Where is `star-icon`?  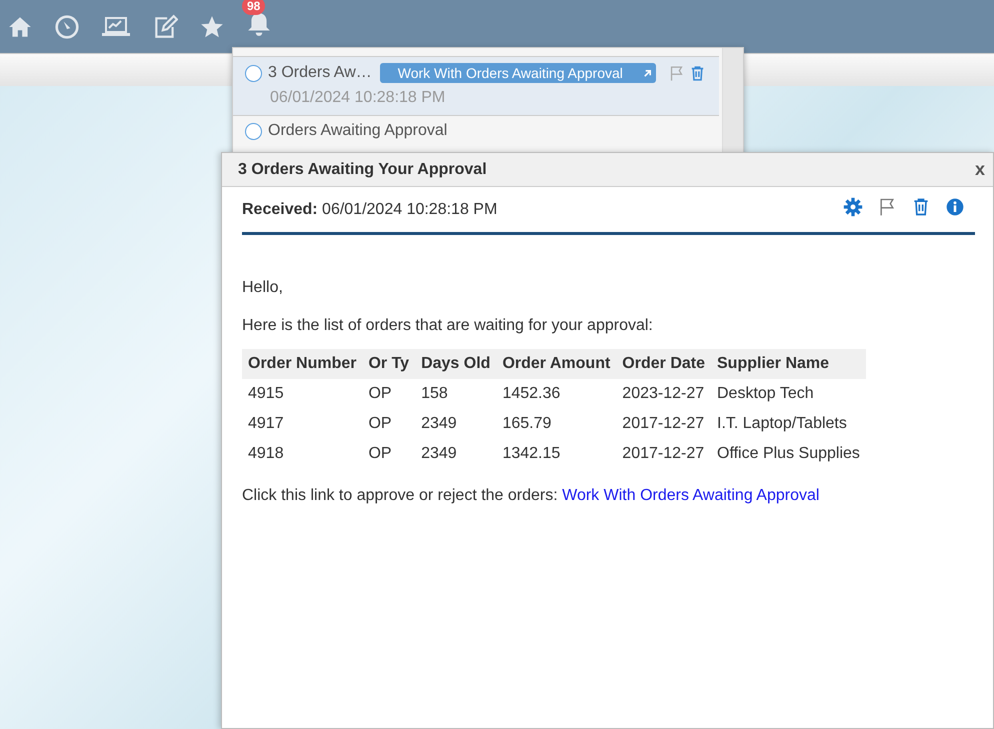 star-icon is located at coordinates (212, 27).